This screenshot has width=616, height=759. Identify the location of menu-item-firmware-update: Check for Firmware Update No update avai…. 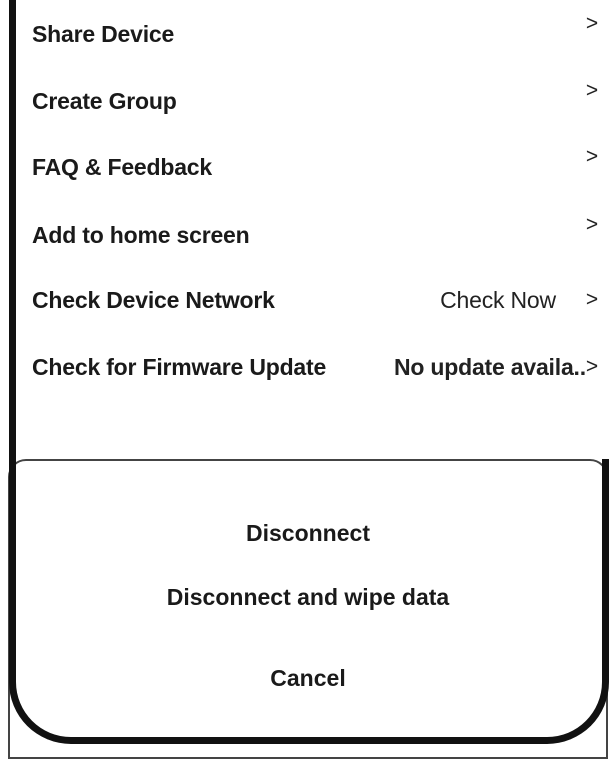
(315, 367).